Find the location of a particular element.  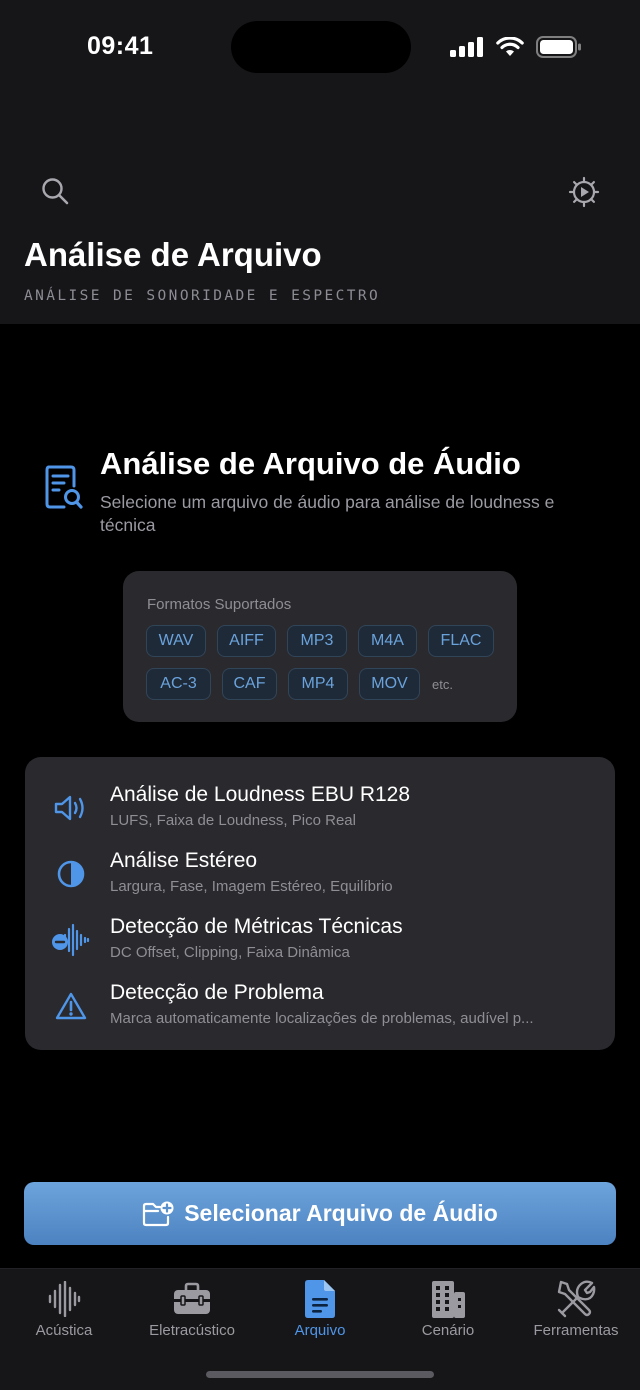

home-indicator is located at coordinates (320, 1374).